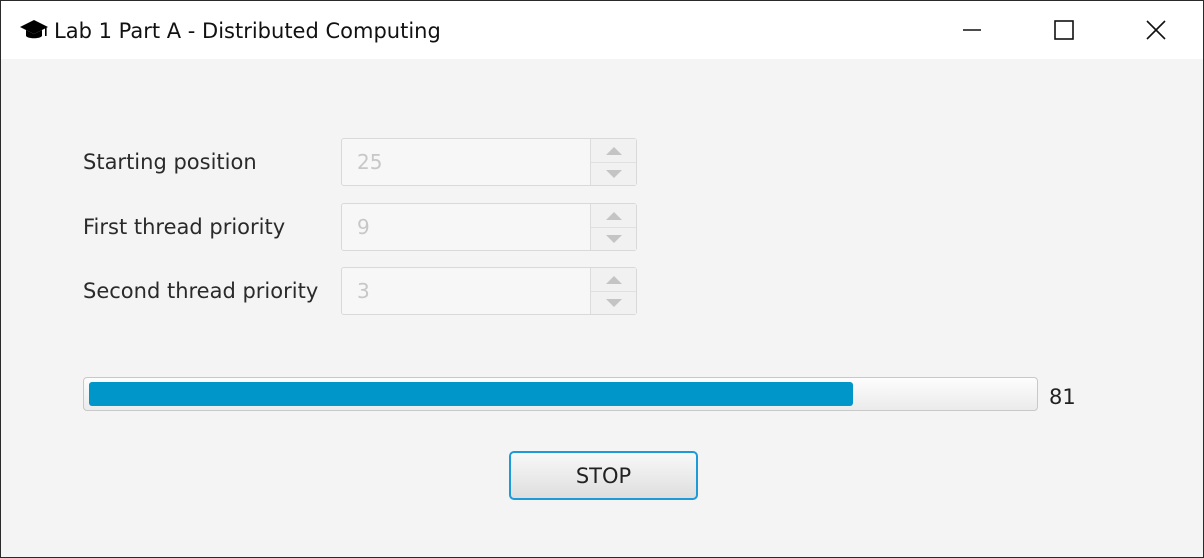  I want to click on close-button, so click(1156, 30).